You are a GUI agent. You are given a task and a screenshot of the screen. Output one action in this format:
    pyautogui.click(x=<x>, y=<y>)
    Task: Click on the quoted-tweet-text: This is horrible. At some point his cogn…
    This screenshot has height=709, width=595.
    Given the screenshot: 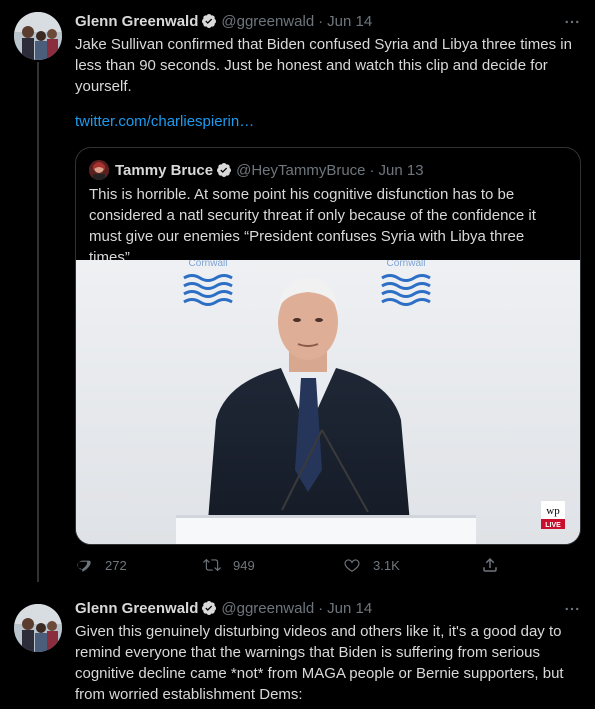 What is the action you would take?
    pyautogui.click(x=312, y=226)
    